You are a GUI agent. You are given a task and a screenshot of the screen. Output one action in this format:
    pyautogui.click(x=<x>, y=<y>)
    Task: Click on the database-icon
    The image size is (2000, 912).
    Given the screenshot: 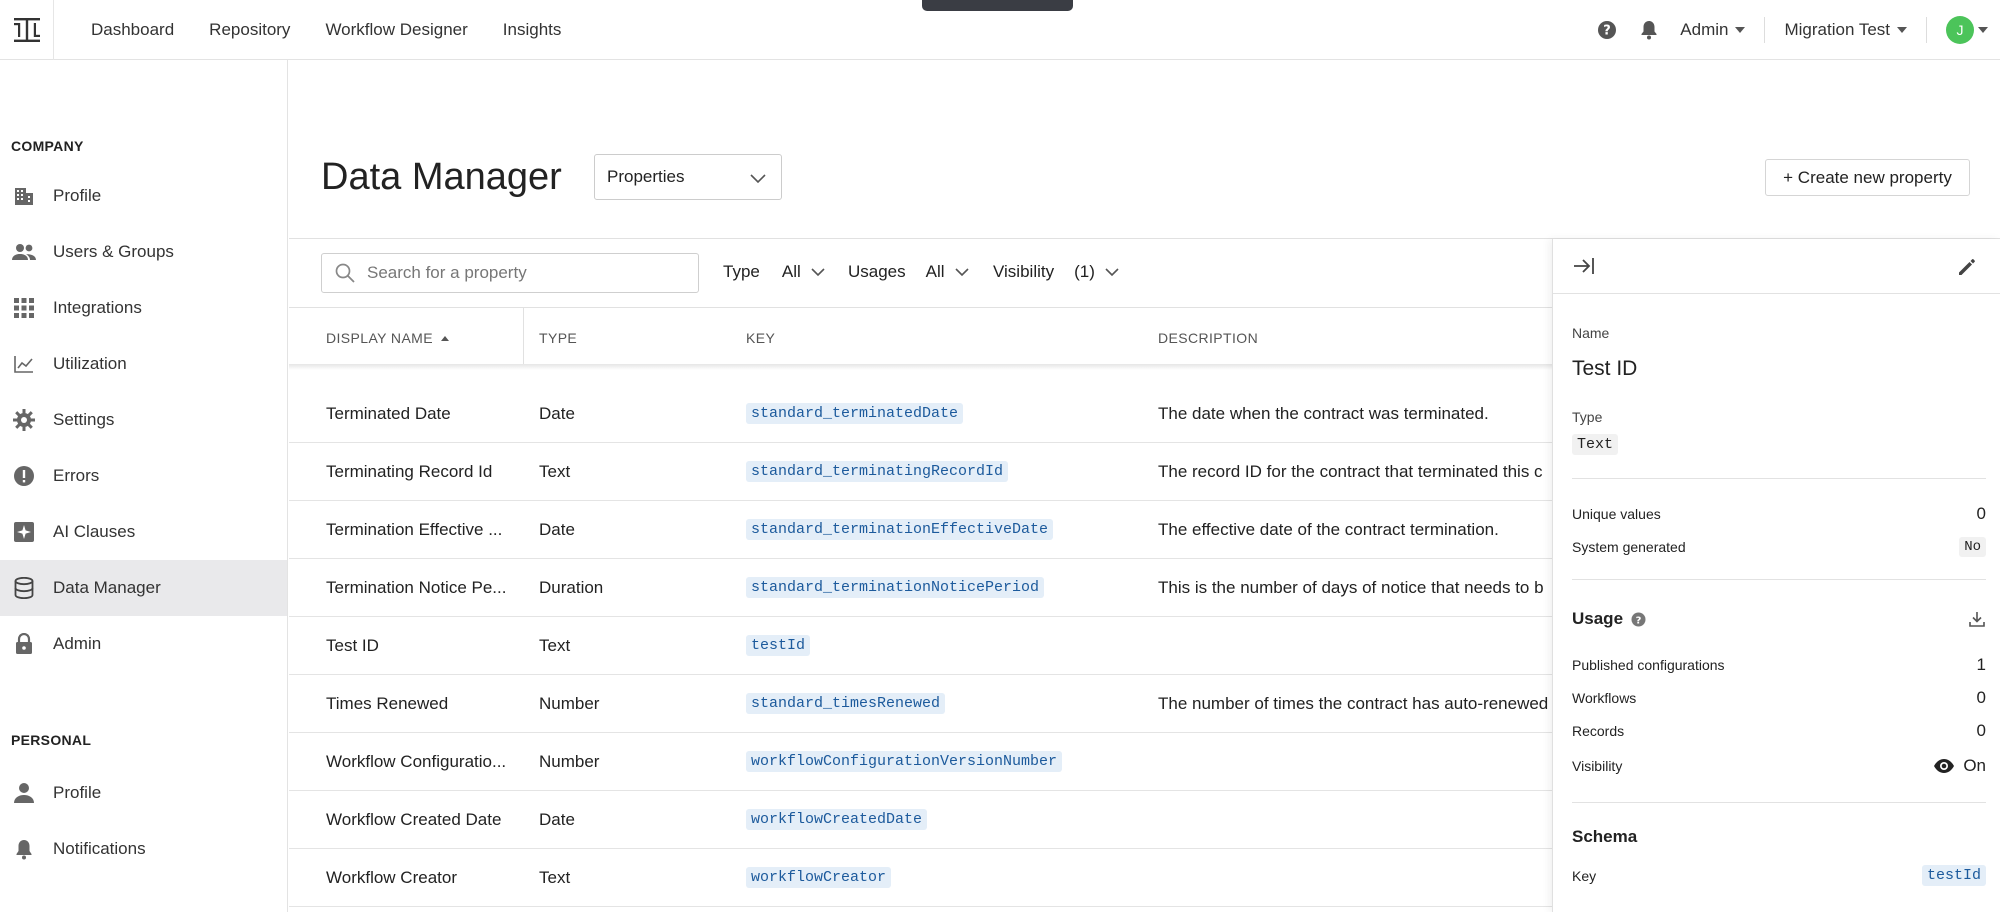 What is the action you would take?
    pyautogui.click(x=24, y=588)
    